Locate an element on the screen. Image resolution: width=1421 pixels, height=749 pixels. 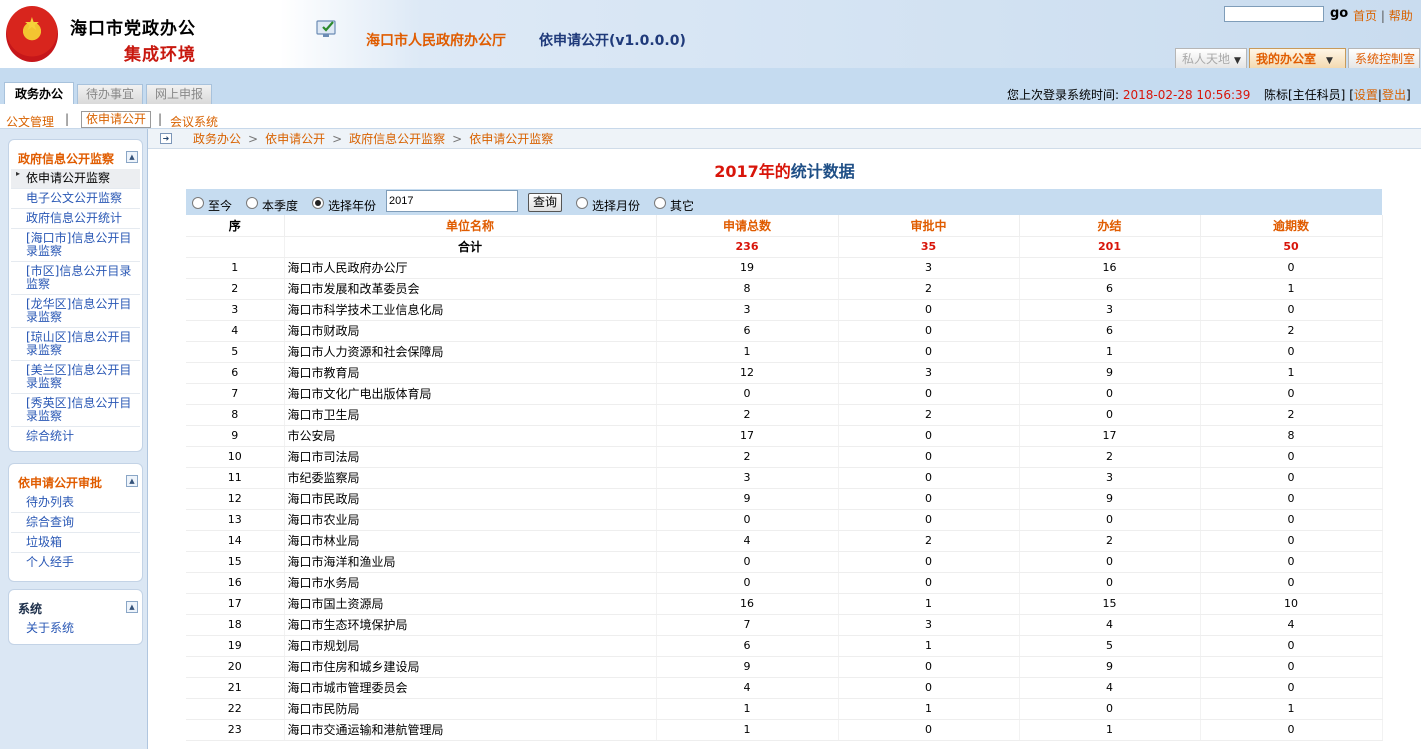
table-row: 9 市公安局 17 0 17 8 is located at coordinates (784, 436).